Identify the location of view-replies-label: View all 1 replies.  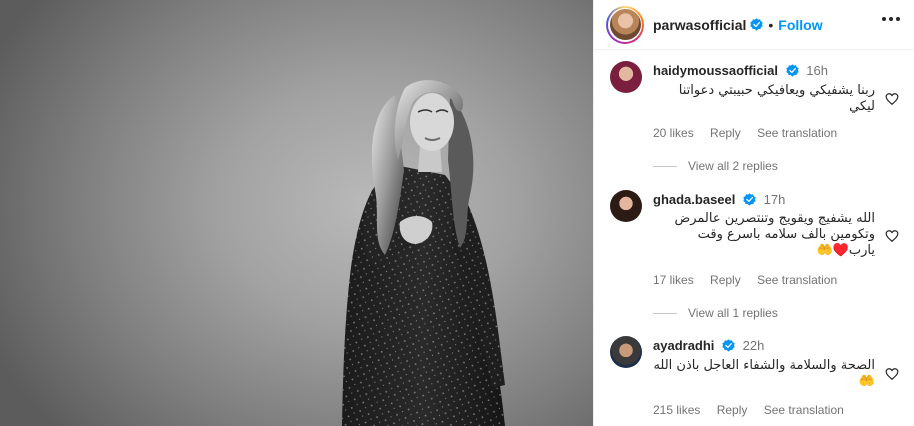
(733, 313).